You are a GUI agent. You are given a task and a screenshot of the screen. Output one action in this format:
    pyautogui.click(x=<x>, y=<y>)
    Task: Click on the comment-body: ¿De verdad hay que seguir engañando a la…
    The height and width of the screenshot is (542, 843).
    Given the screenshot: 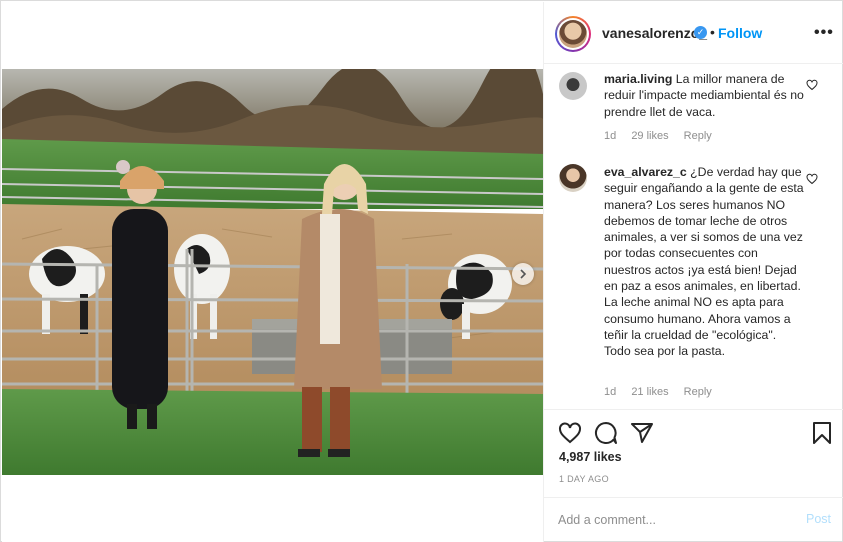 What is the action you would take?
    pyautogui.click(x=704, y=262)
    